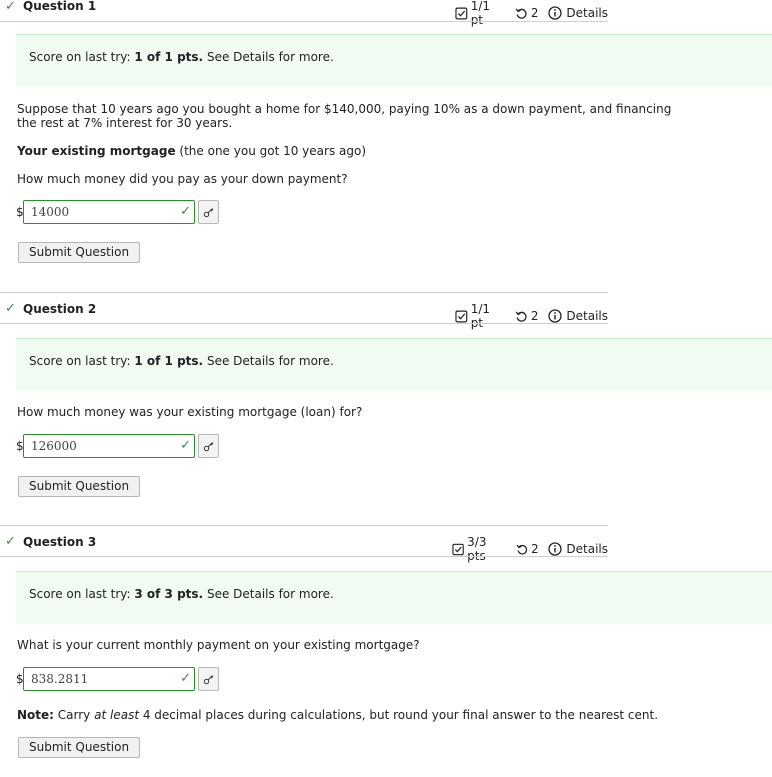 The image size is (772, 777). Describe the element at coordinates (304, 311) in the screenshot. I see `question-2-header: ✓ Question 2 1/1 pt 2 Details` at that location.